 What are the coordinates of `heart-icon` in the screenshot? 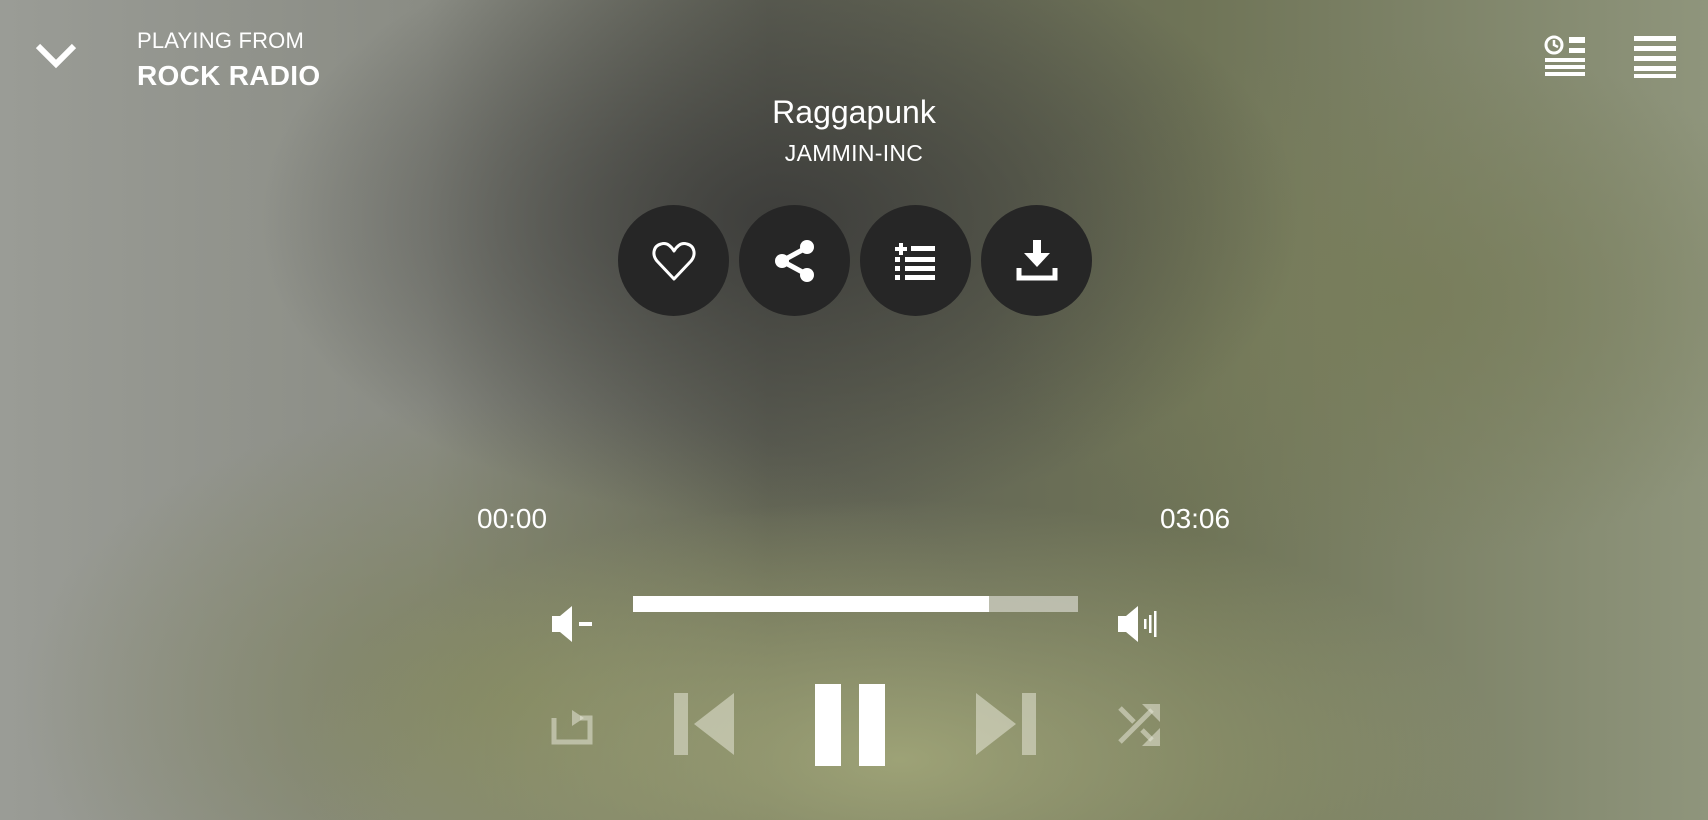 It's located at (673, 260).